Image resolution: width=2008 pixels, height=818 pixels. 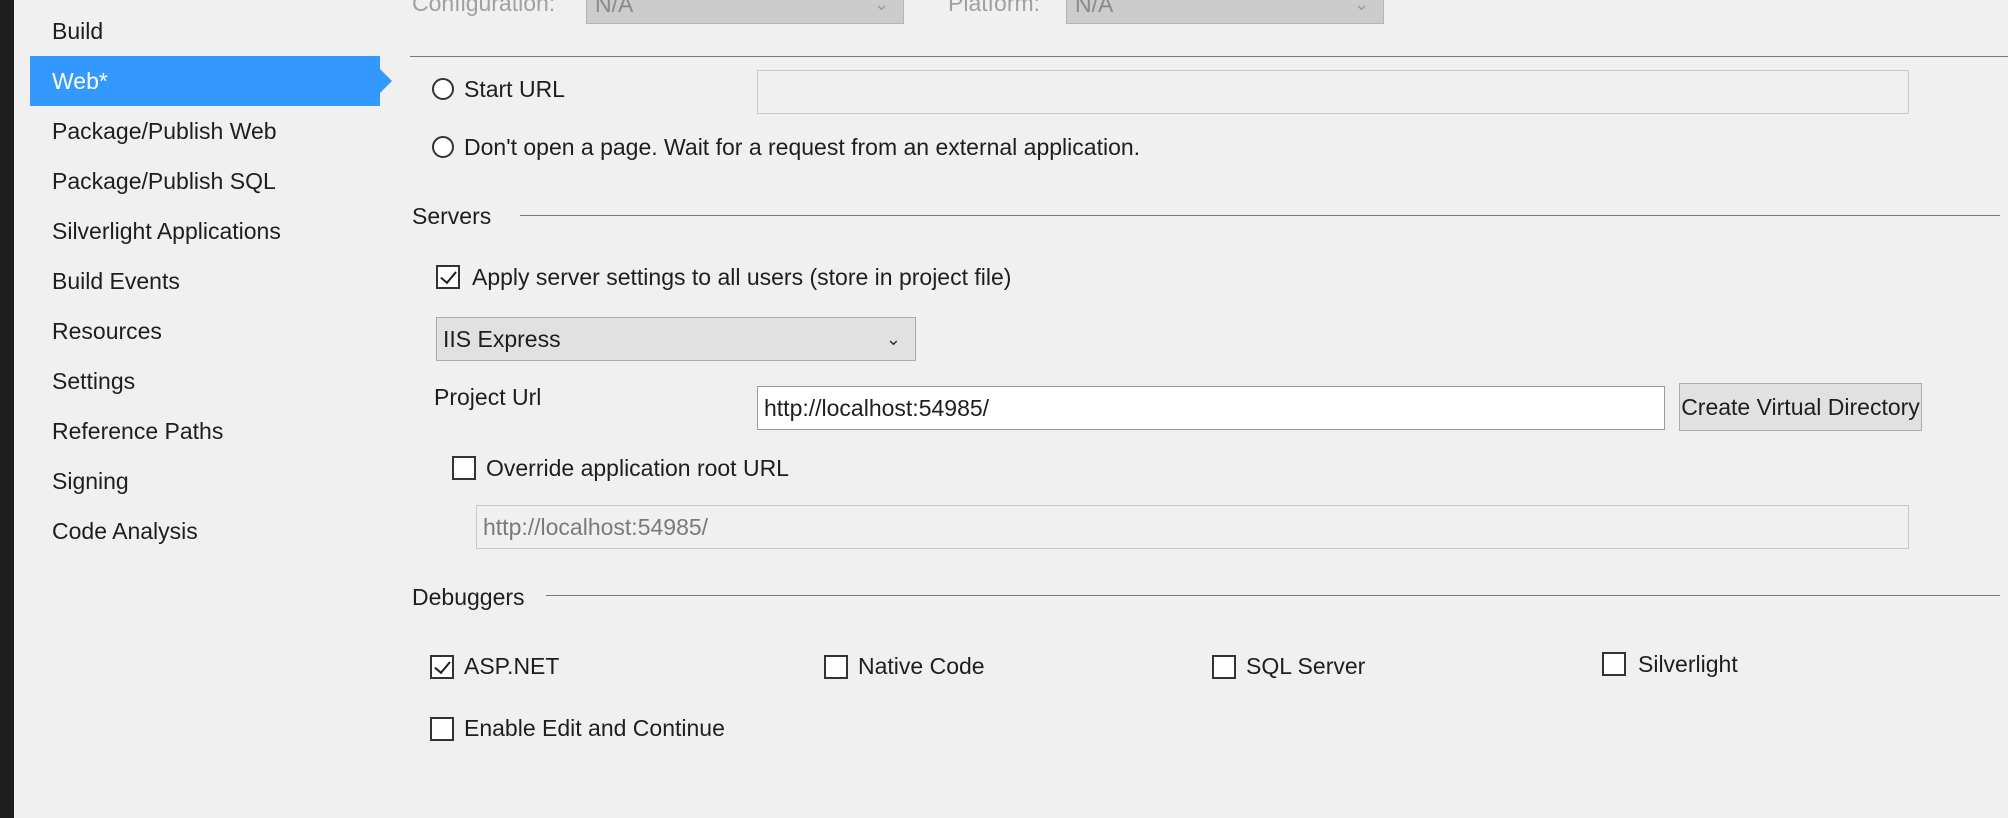 What do you see at coordinates (514, 89) in the screenshot?
I see `start-url-label: Start URL` at bounding box center [514, 89].